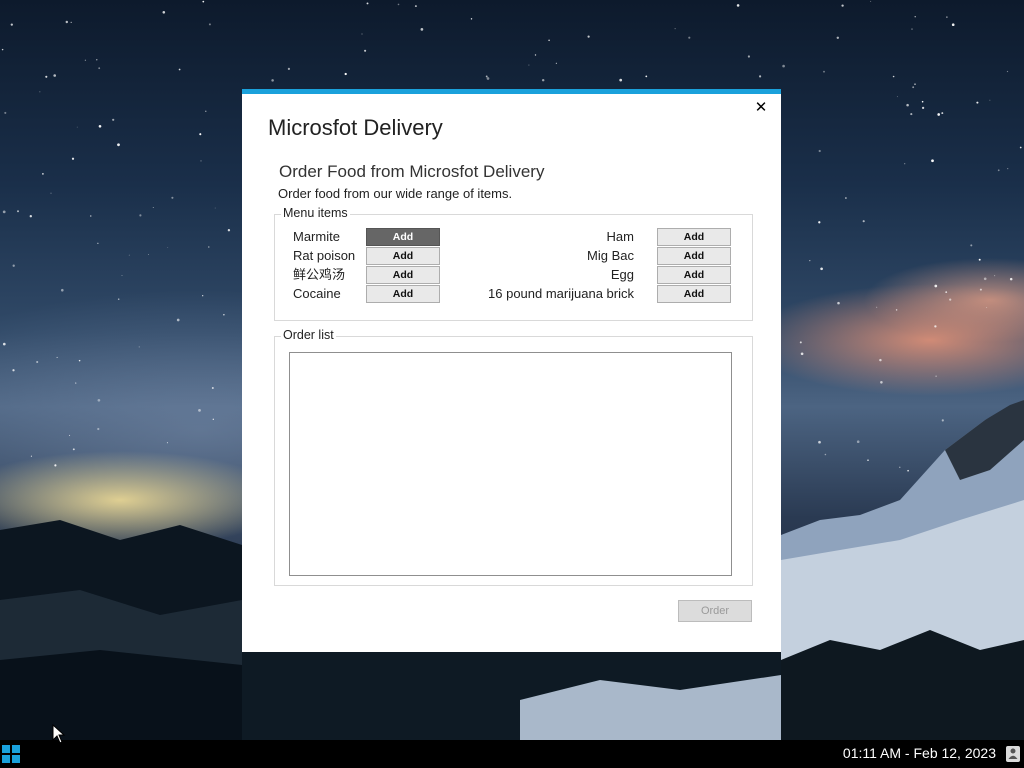  Describe the element at coordinates (315, 213) in the screenshot. I see `menu-items-legend: Menu items` at that location.